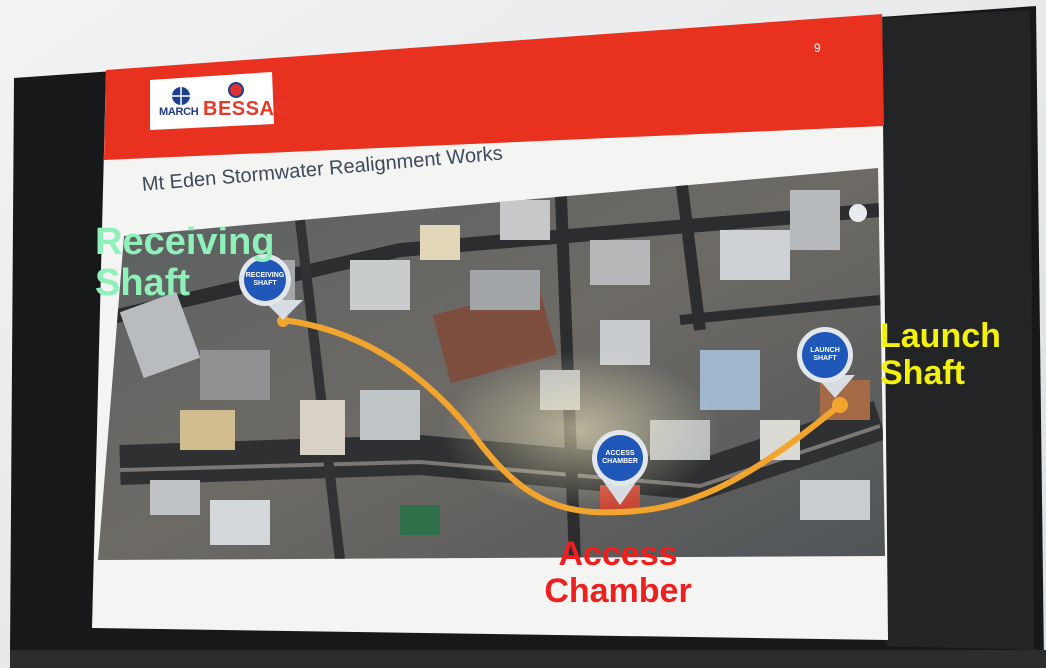 The height and width of the screenshot is (668, 1046). Describe the element at coordinates (817, 48) in the screenshot. I see `slide-page-number: 9` at that location.